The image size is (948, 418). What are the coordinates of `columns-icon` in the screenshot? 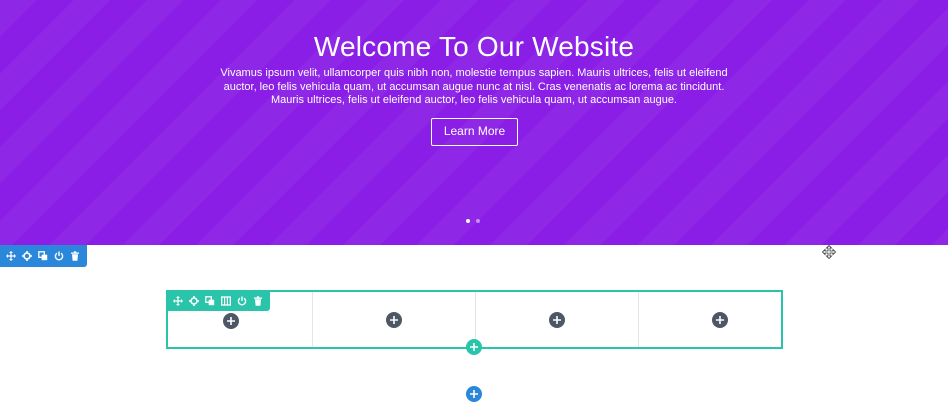 It's located at (226, 301).